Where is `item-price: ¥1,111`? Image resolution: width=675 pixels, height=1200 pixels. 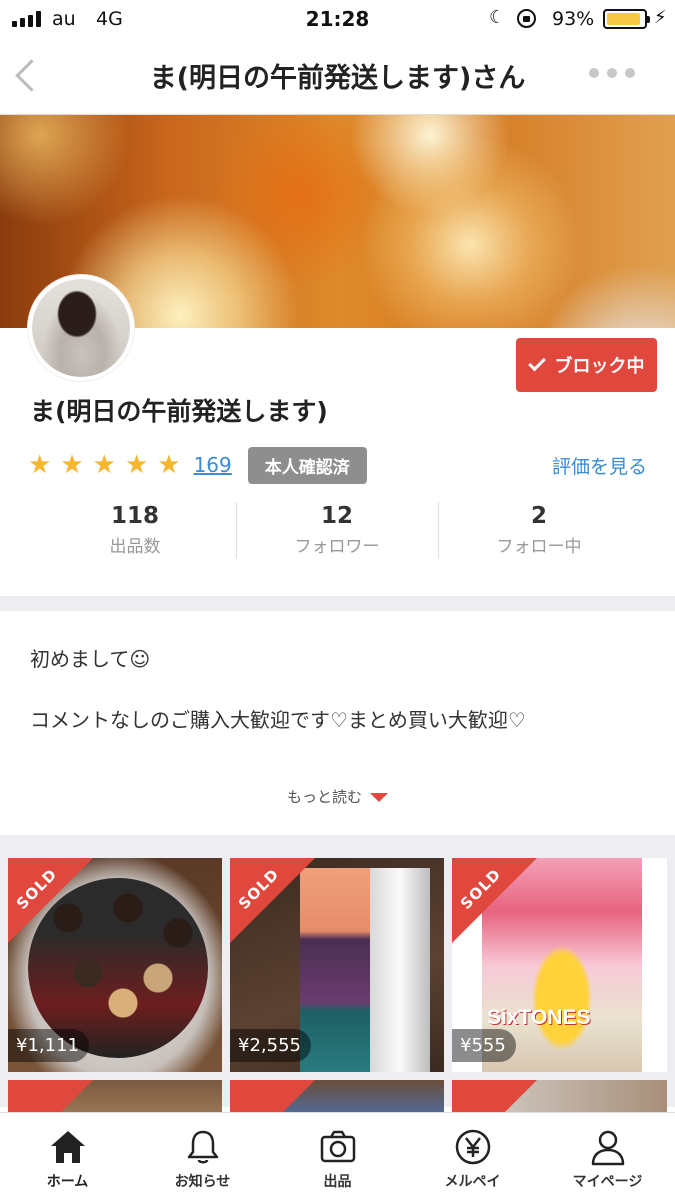
item-price: ¥1,111 is located at coordinates (48, 1045).